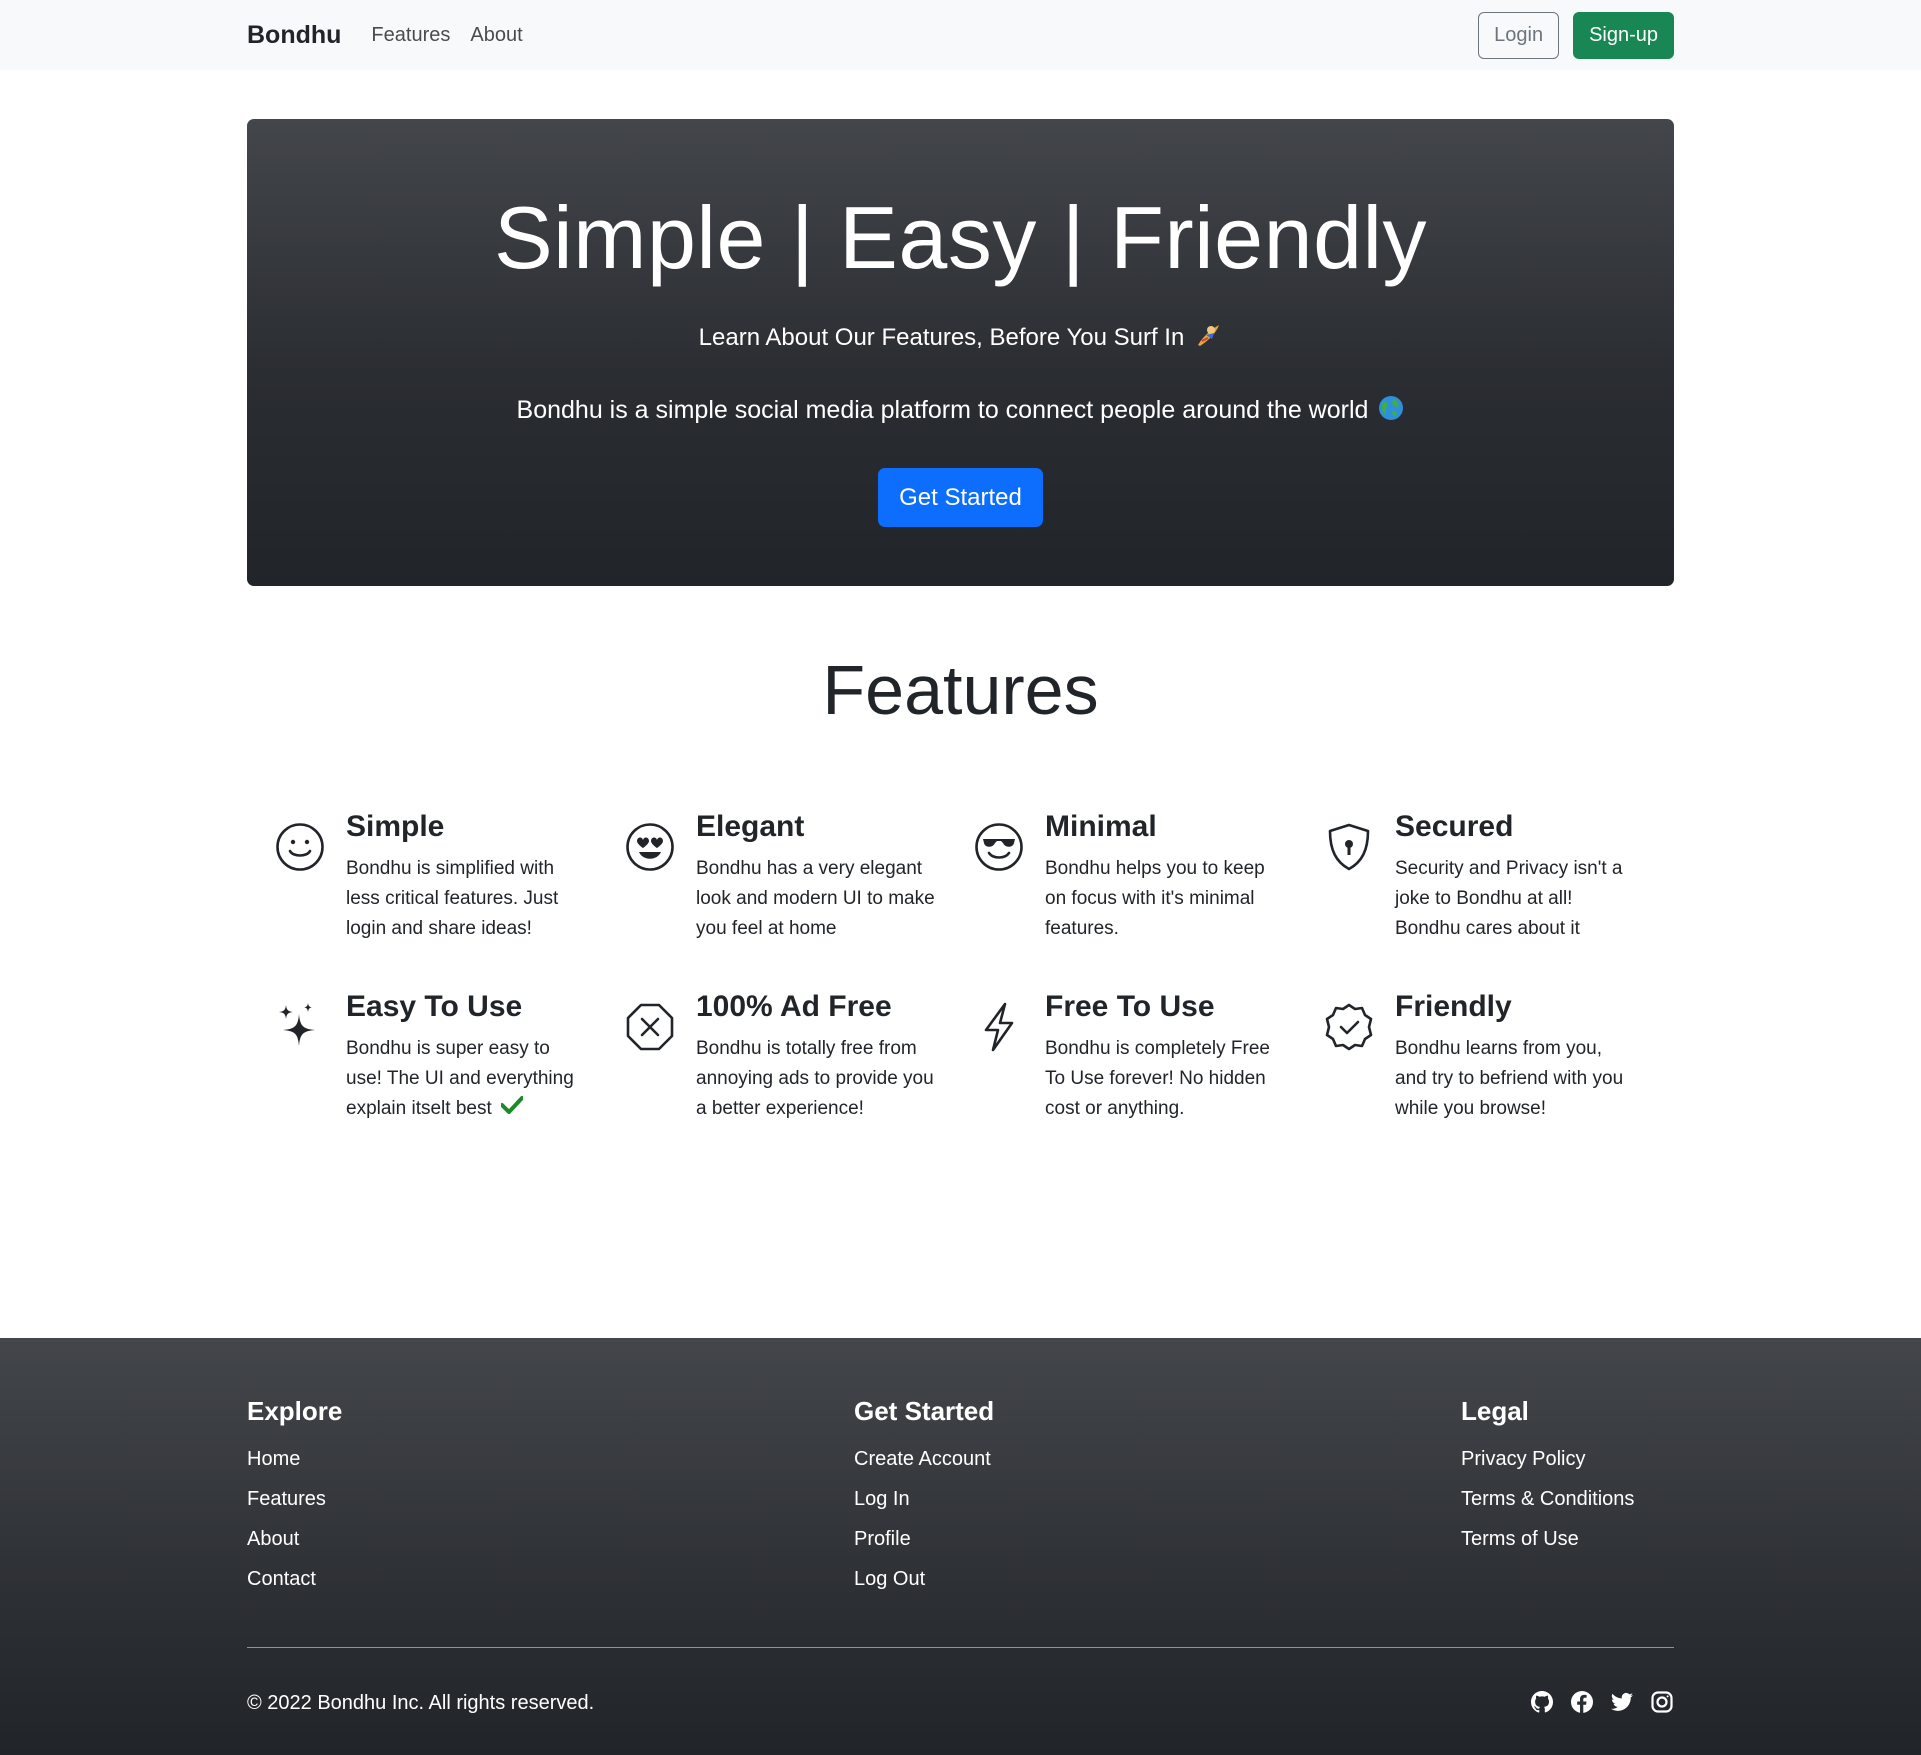 Image resolution: width=1921 pixels, height=1755 pixels. Describe the element at coordinates (1391, 411) in the screenshot. I see `globe-emoji-icon` at that location.